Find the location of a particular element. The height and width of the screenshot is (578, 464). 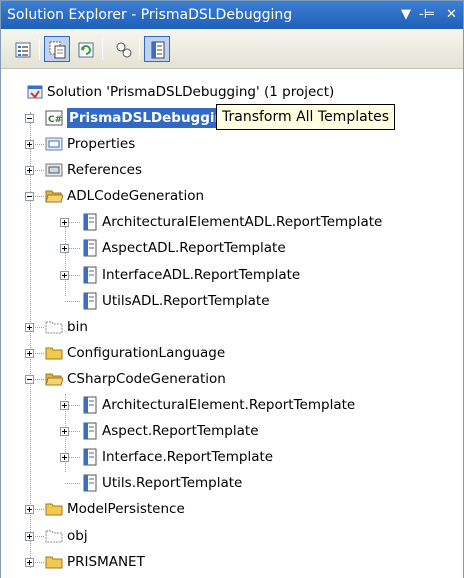

tree-item-label: bin is located at coordinates (77, 327).